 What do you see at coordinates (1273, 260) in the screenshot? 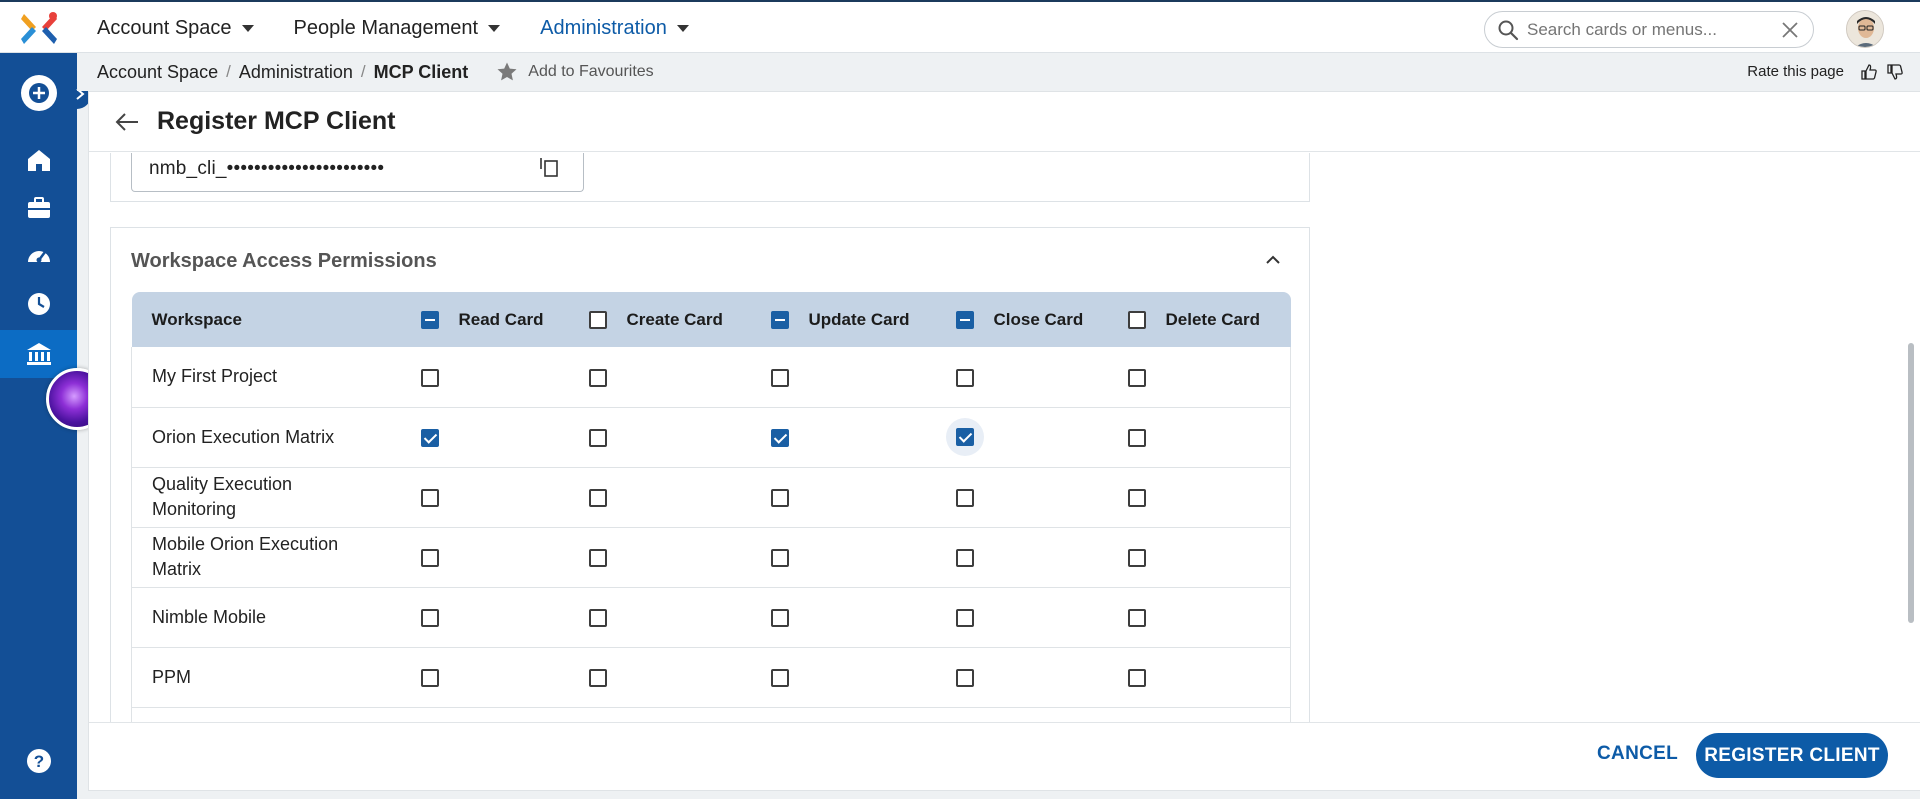
I see `chevron-up-icon` at bounding box center [1273, 260].